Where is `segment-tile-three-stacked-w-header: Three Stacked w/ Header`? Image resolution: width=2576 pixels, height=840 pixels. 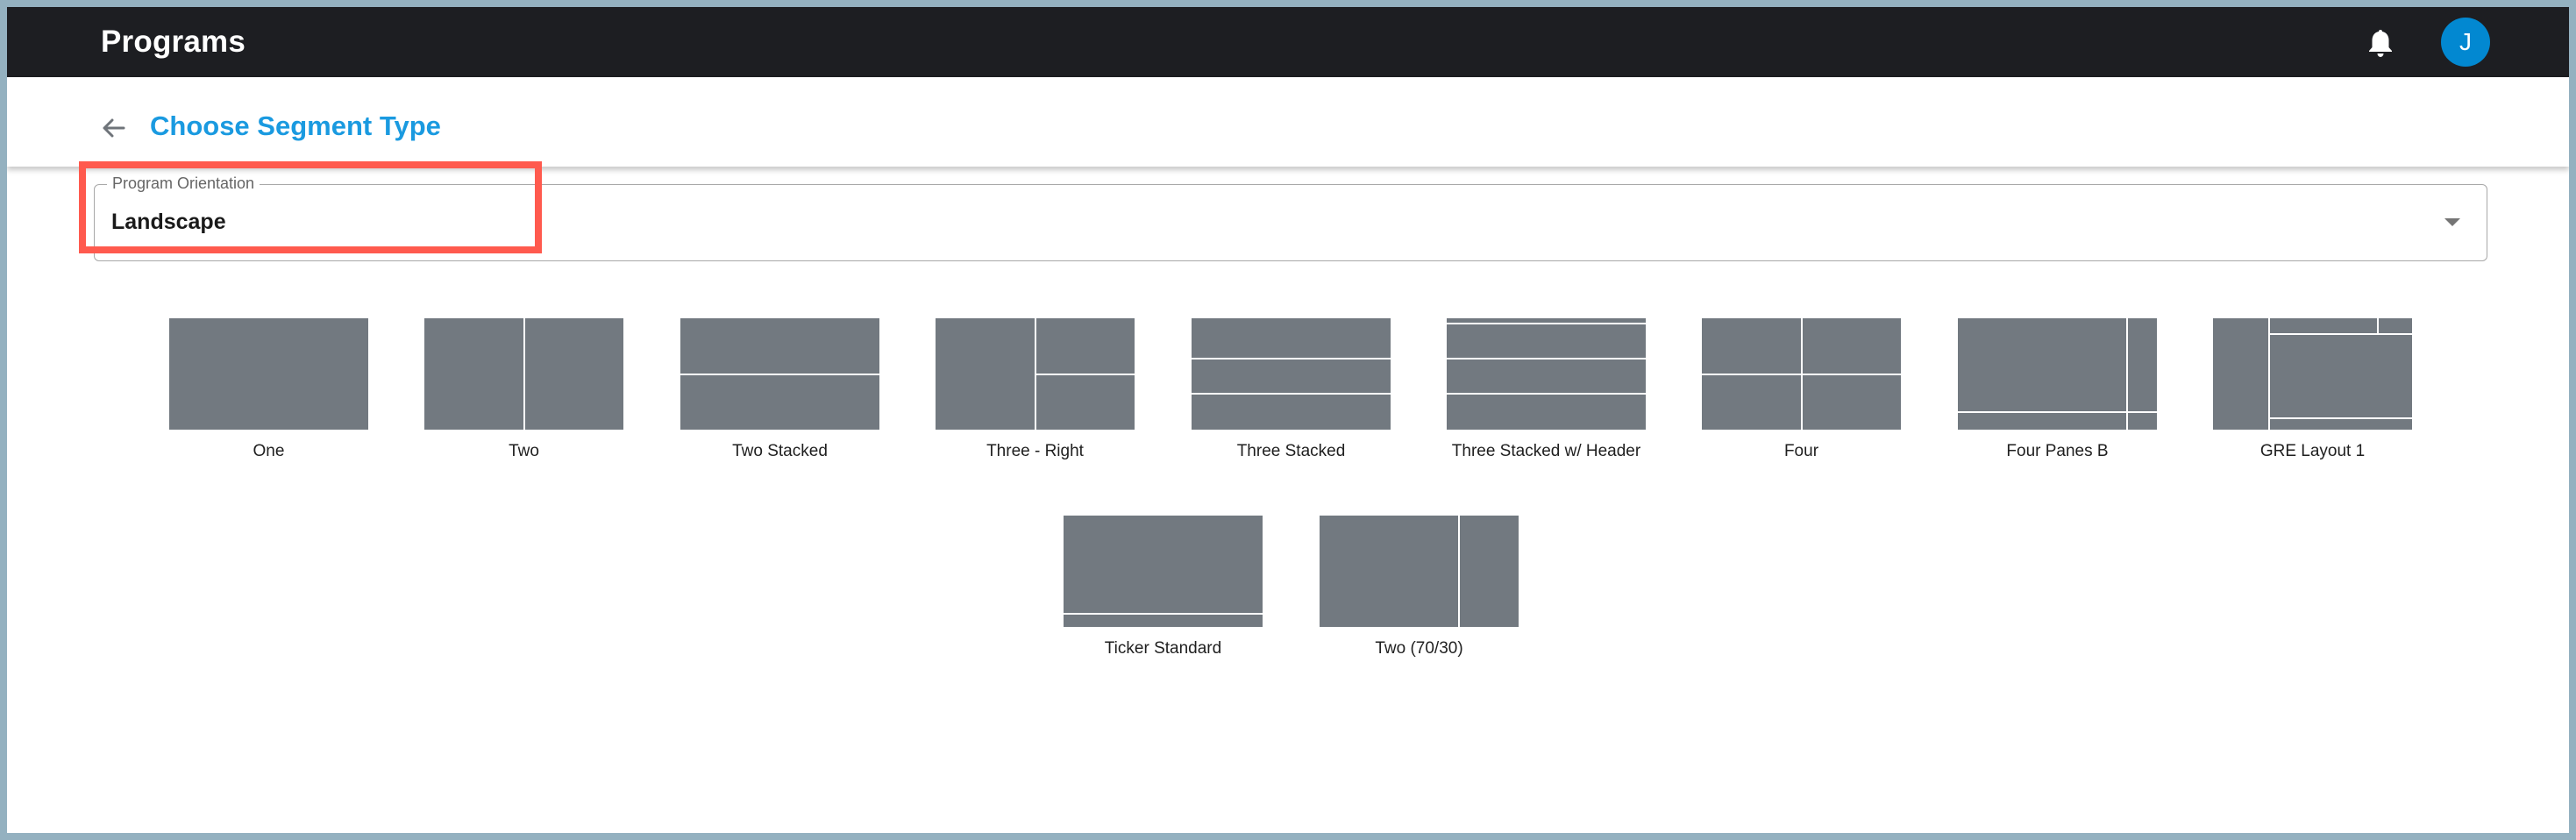
segment-tile-three-stacked-w-header: Three Stacked w/ Header is located at coordinates (1546, 389).